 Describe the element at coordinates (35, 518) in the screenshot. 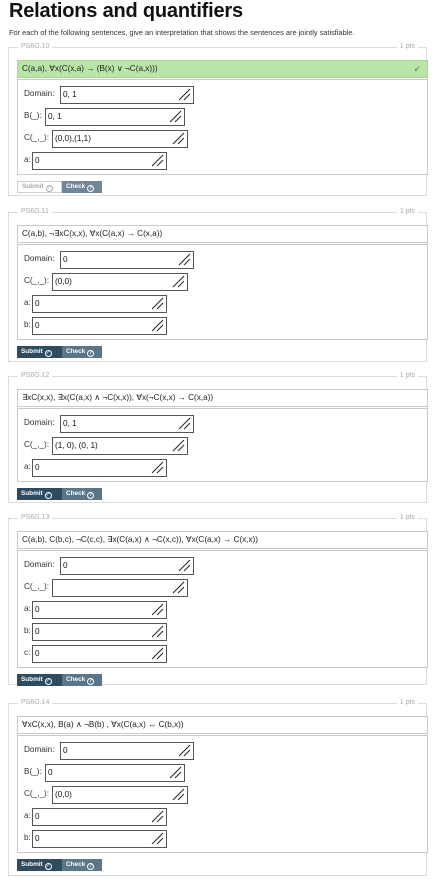

I see `problem-id: PS6G.13` at that location.